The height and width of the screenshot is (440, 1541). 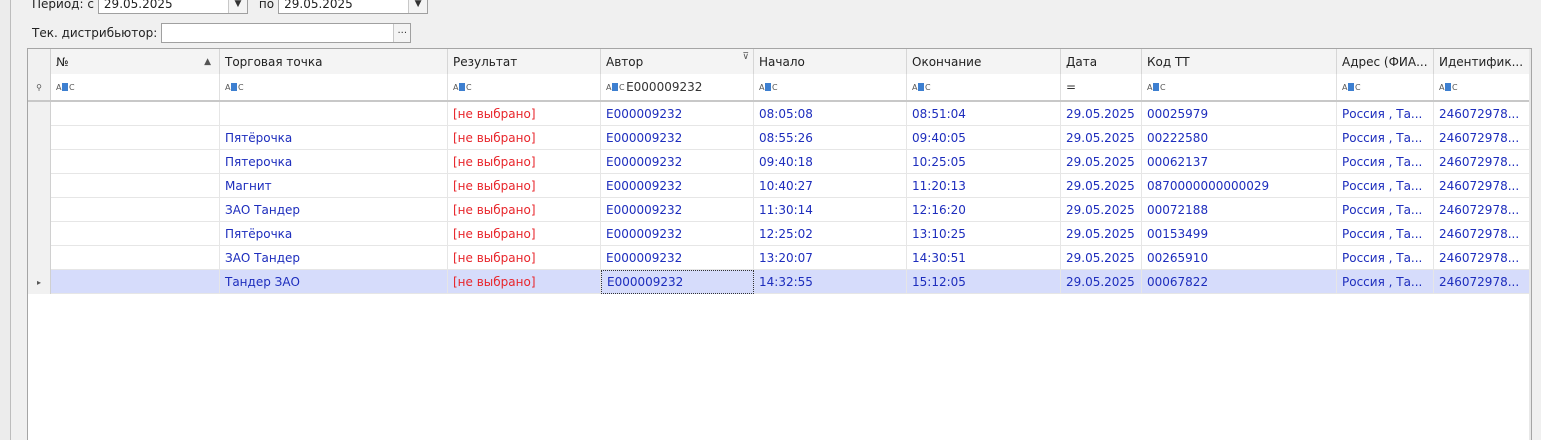 What do you see at coordinates (830, 87) in the screenshot?
I see `filter-cell-start: AC` at bounding box center [830, 87].